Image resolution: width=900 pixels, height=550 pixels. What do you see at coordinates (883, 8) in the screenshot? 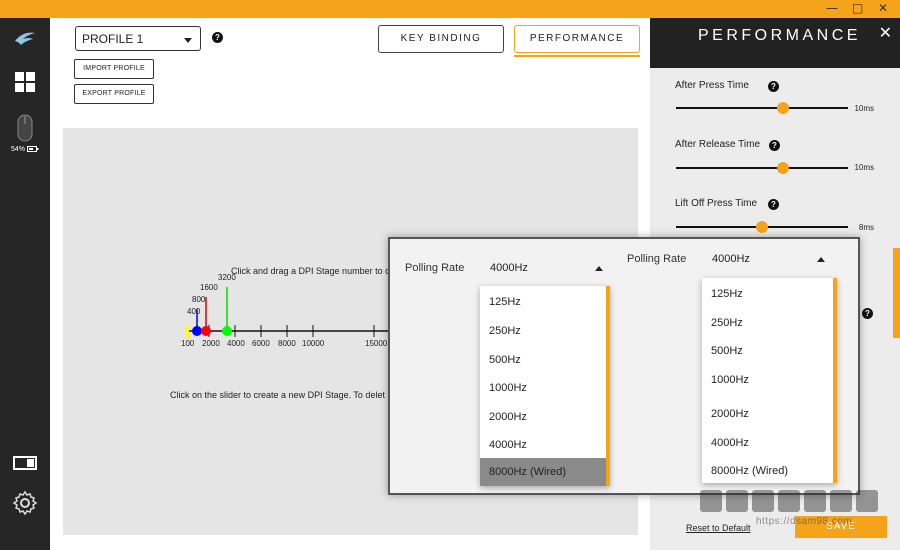
I see `close-window-button: ✕` at bounding box center [883, 8].